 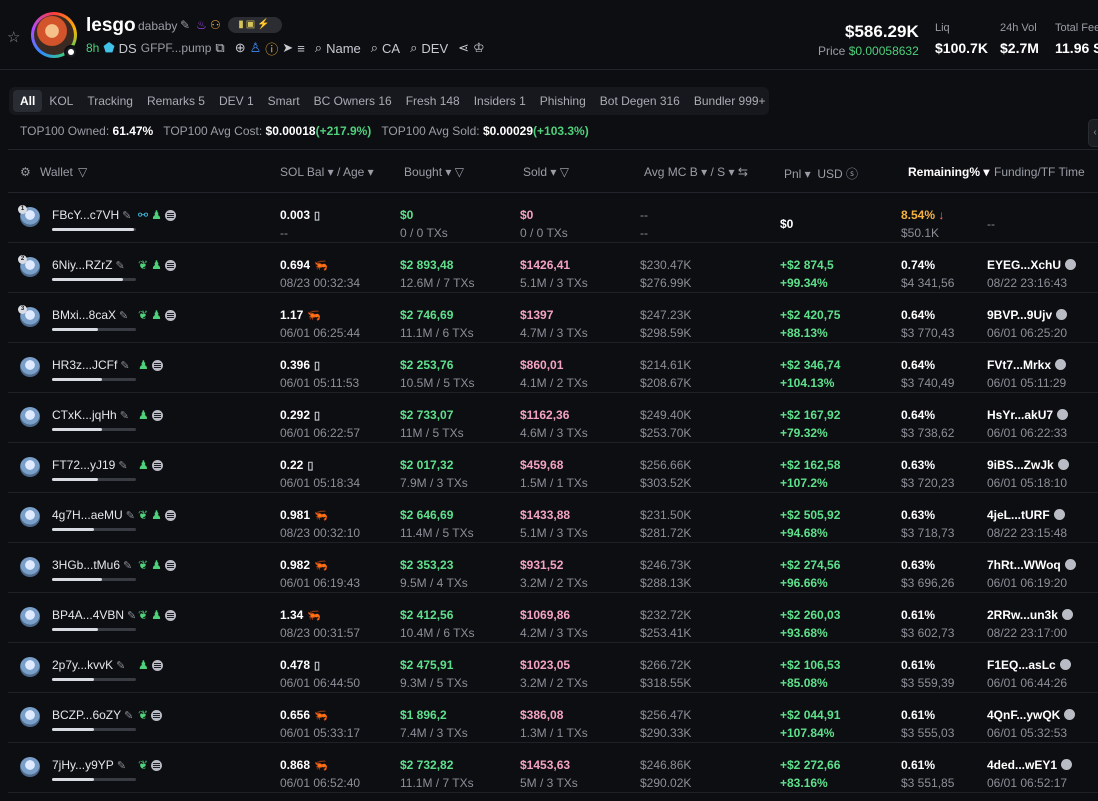 I want to click on arrow-down-icon: ↓, so click(x=941, y=215).